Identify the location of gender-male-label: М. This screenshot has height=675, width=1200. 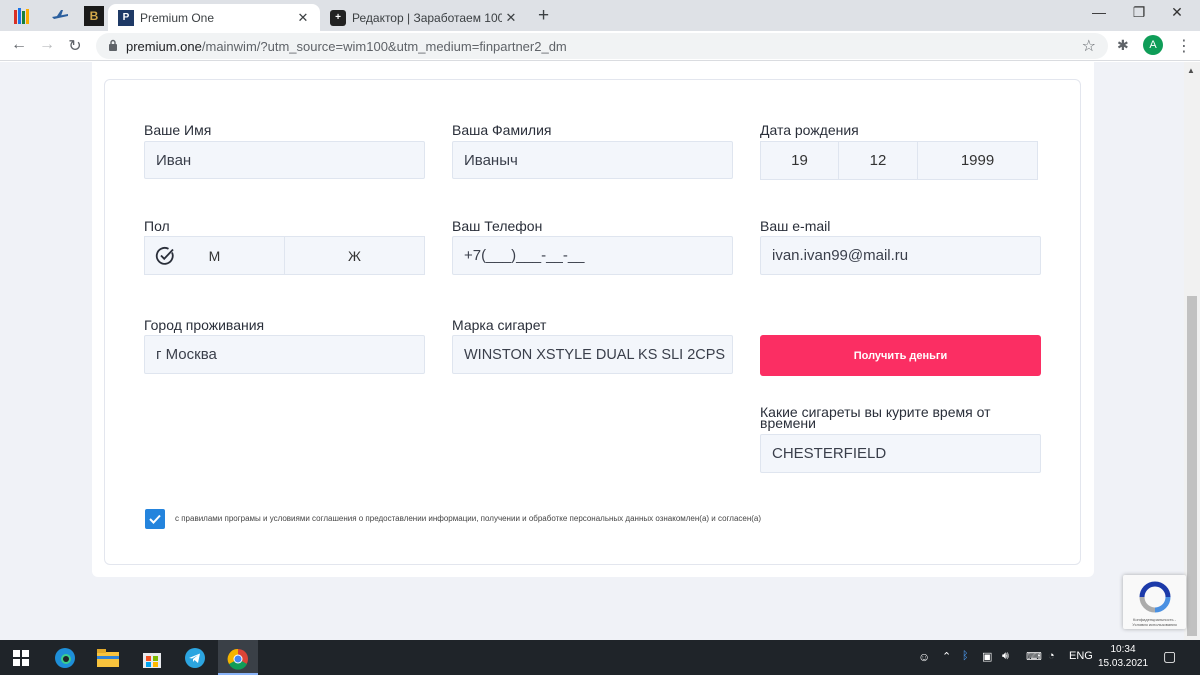
(214, 255).